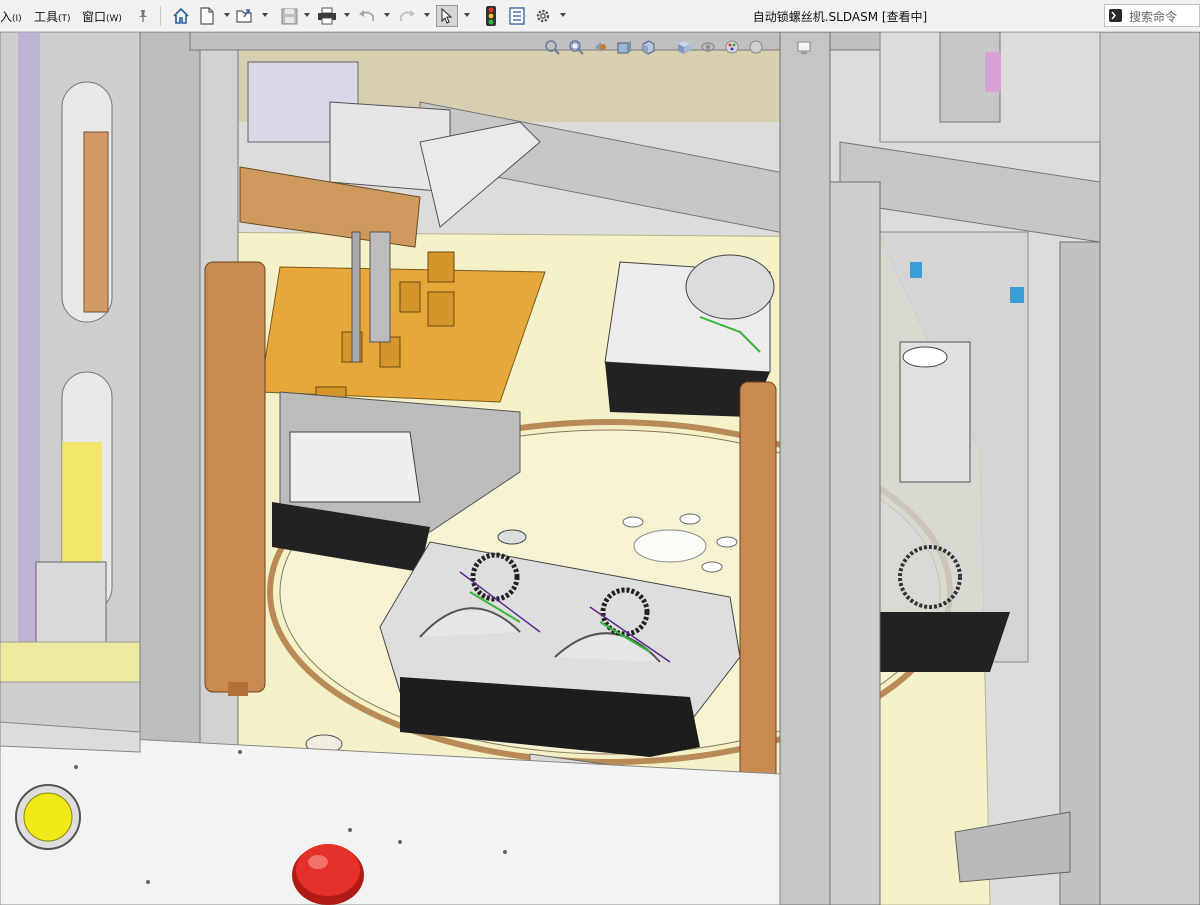  I want to click on menu-window: 窗口(W), so click(102, 16).